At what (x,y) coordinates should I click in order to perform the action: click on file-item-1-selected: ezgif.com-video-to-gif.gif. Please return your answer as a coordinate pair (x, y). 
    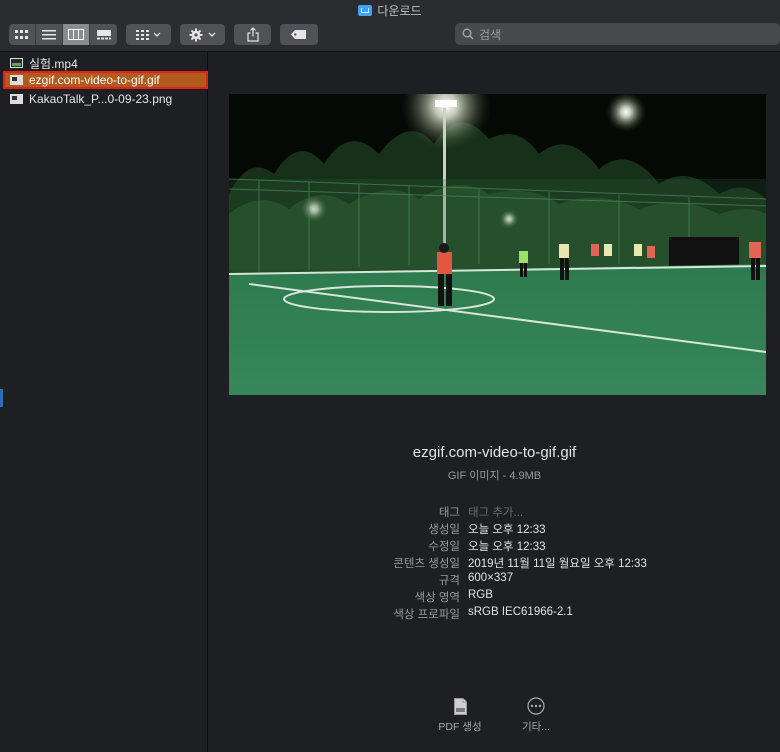
    Looking at the image, I should click on (105, 80).